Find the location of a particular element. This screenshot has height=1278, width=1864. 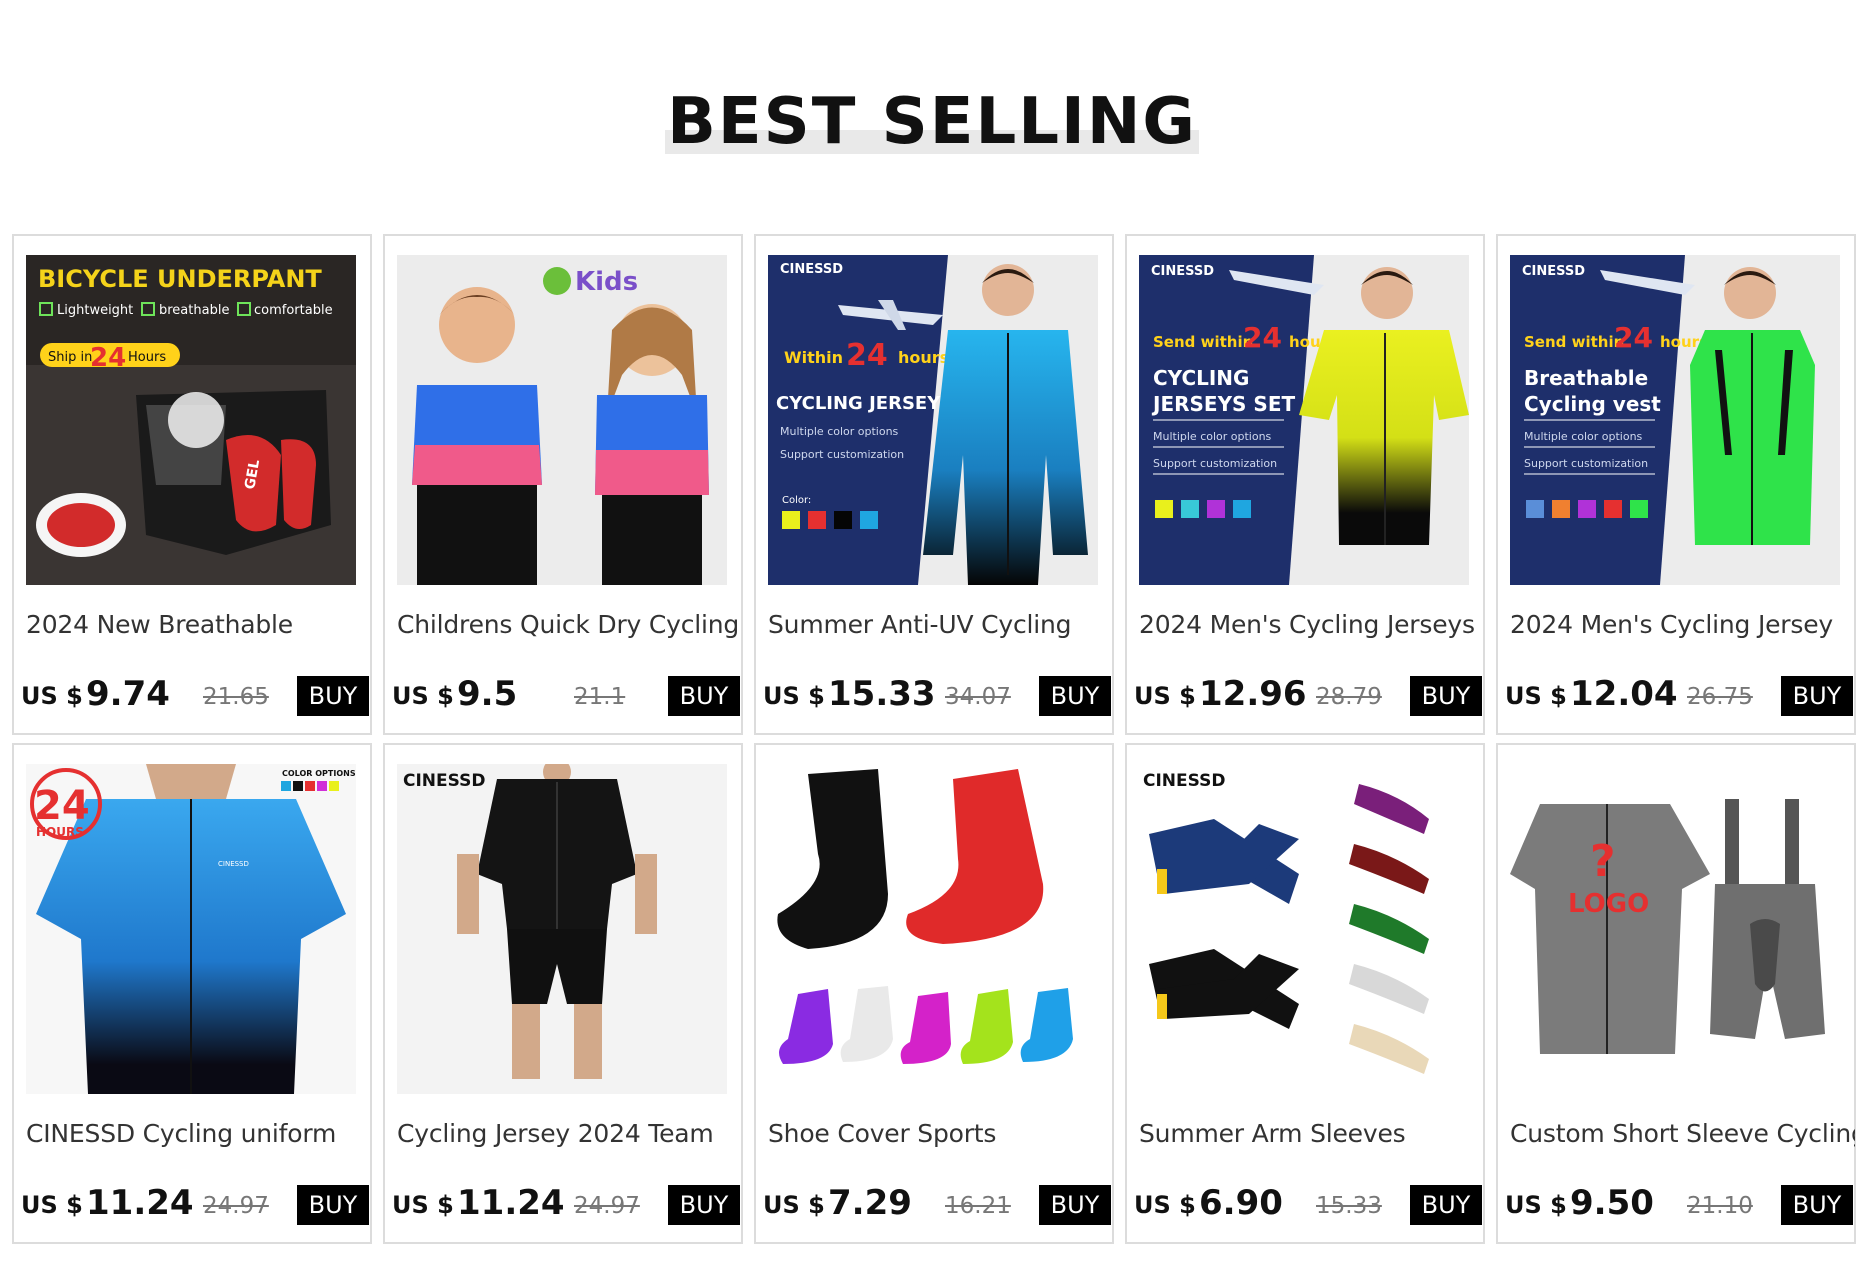

gradient-jersey-image: 24 HOURS COLOR OPTIONS: CINESSD is located at coordinates (191, 929).